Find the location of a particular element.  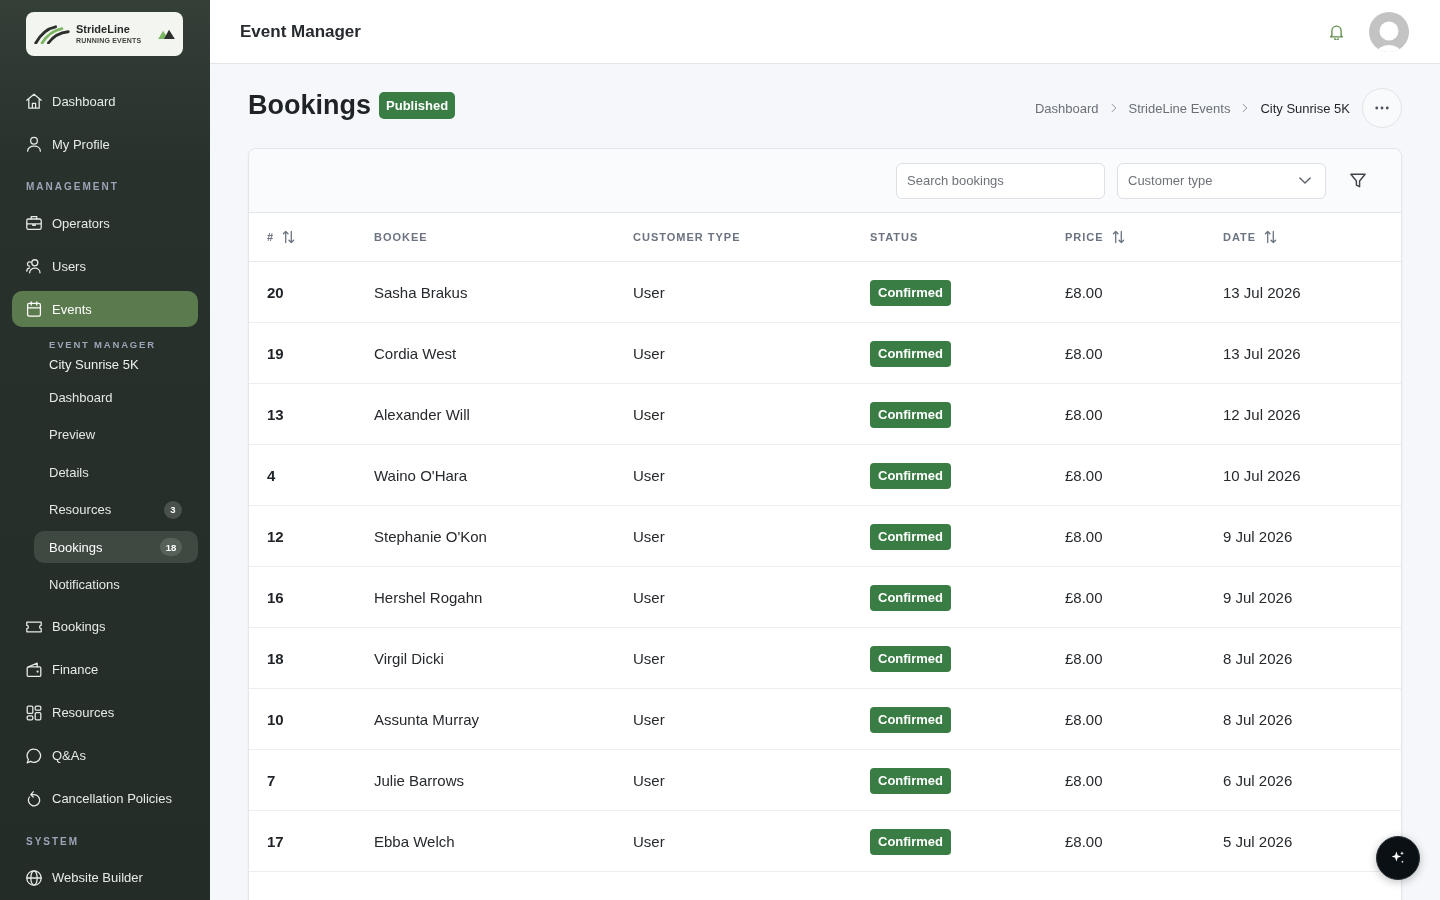

table-cell: 17 is located at coordinates (275, 841).